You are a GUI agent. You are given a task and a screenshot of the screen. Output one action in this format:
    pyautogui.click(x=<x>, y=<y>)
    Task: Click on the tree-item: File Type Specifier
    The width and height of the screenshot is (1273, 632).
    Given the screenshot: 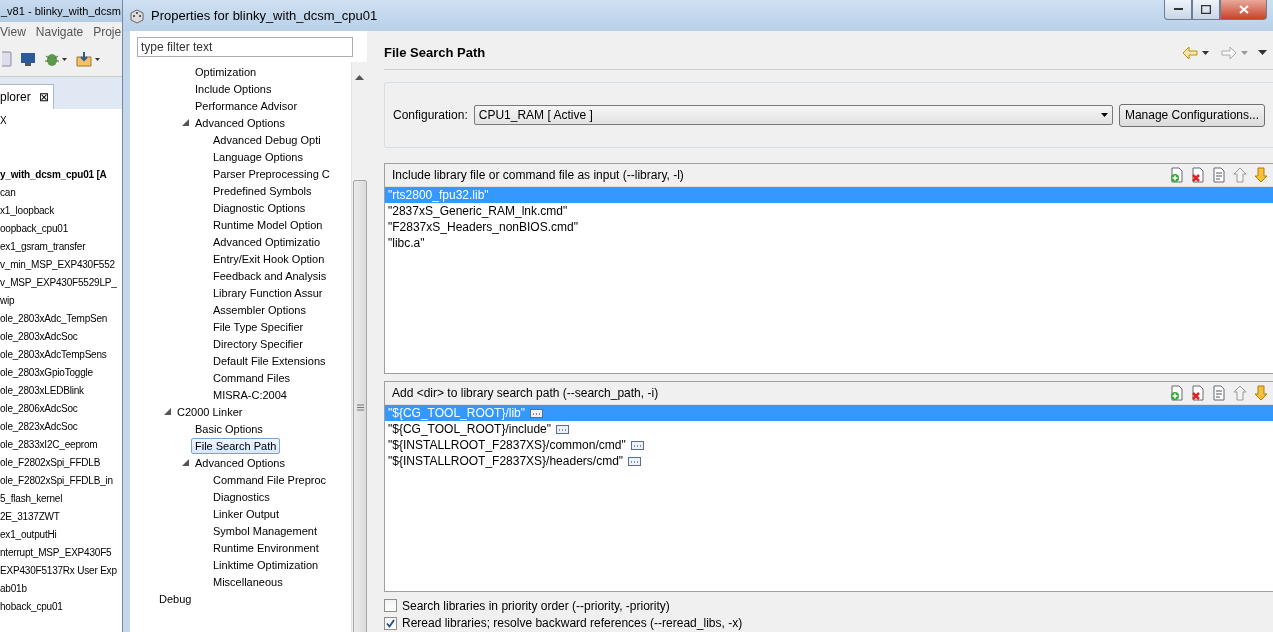 What is the action you would take?
    pyautogui.click(x=258, y=326)
    